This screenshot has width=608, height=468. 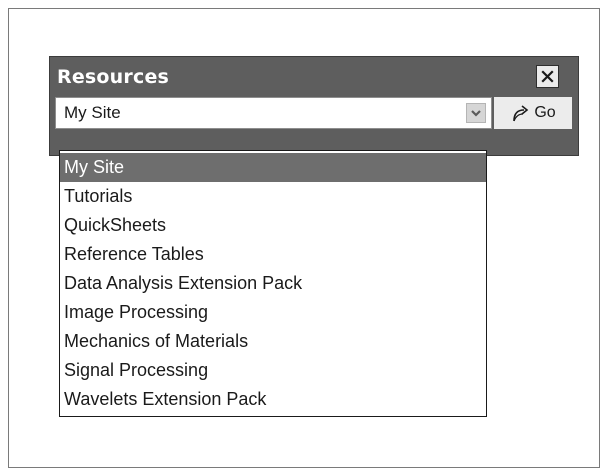 What do you see at coordinates (273, 167) in the screenshot?
I see `dropdown-item-my-site: My Site` at bounding box center [273, 167].